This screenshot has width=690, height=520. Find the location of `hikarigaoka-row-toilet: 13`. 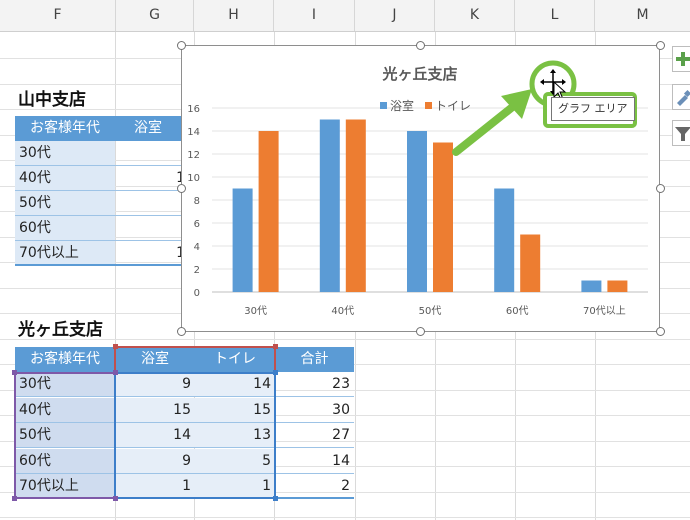

hikarigaoka-row-toilet: 13 is located at coordinates (235, 435).